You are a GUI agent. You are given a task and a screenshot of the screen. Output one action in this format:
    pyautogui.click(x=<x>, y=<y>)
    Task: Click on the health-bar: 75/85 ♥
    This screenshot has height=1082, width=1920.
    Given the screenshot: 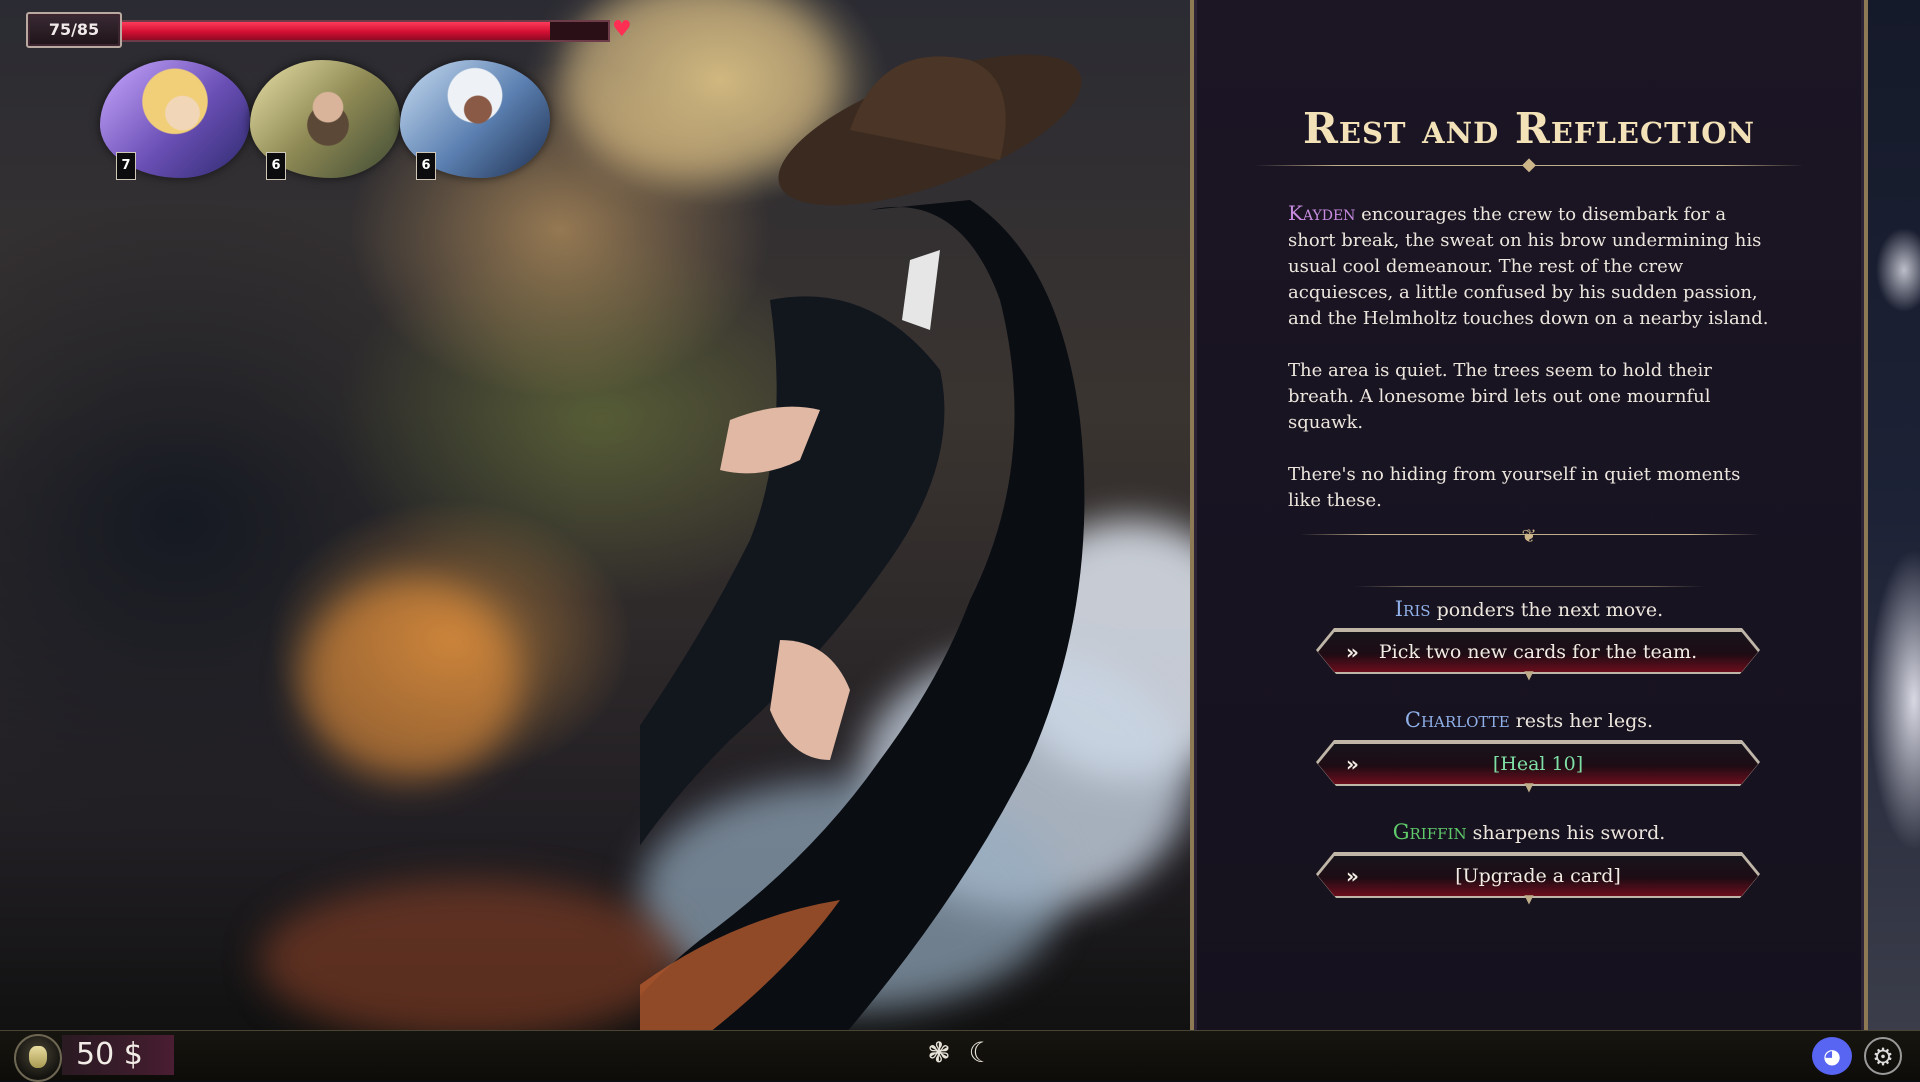 What is the action you would take?
    pyautogui.click(x=329, y=30)
    